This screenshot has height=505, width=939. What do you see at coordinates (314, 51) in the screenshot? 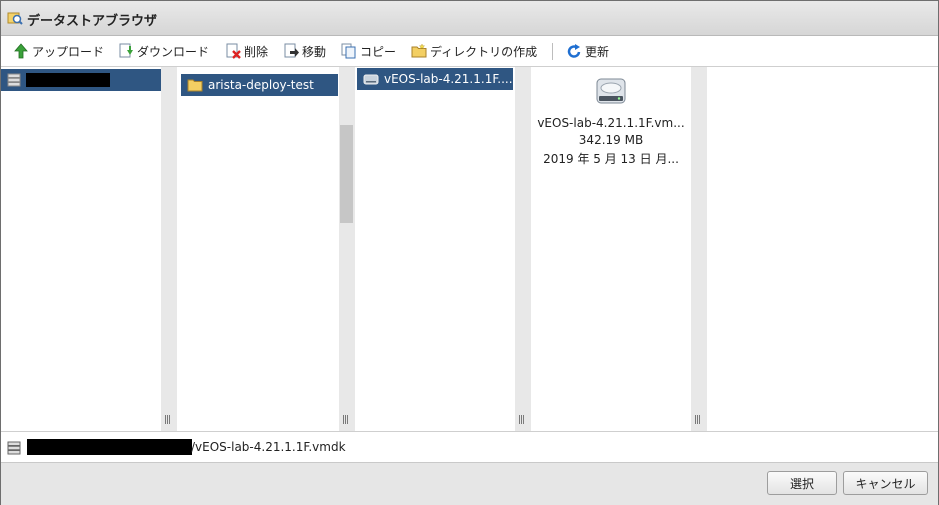
I see `move-label: 移動` at bounding box center [314, 51].